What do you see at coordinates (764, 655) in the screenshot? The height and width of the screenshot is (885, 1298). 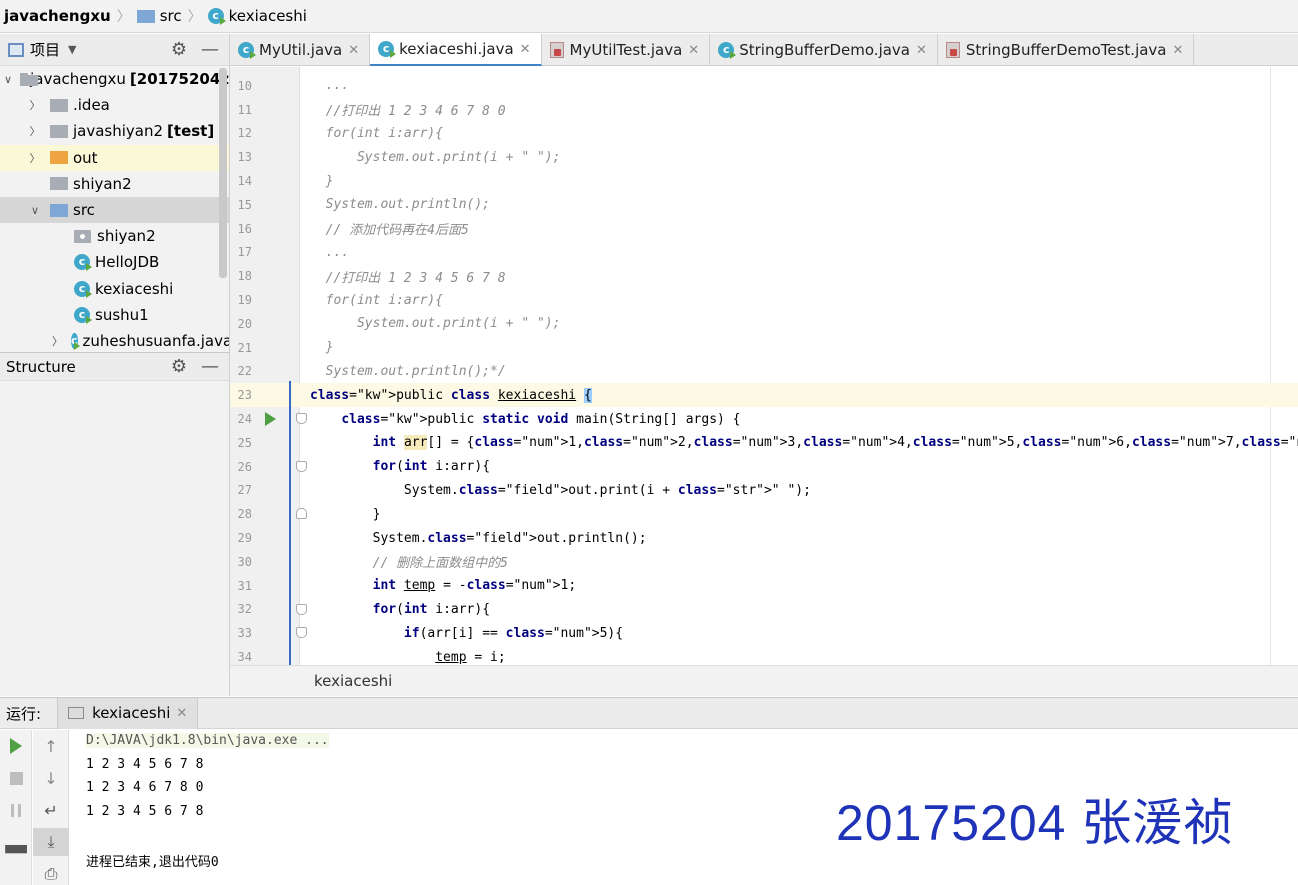 I see `code-line: 34 temp = i;` at bounding box center [764, 655].